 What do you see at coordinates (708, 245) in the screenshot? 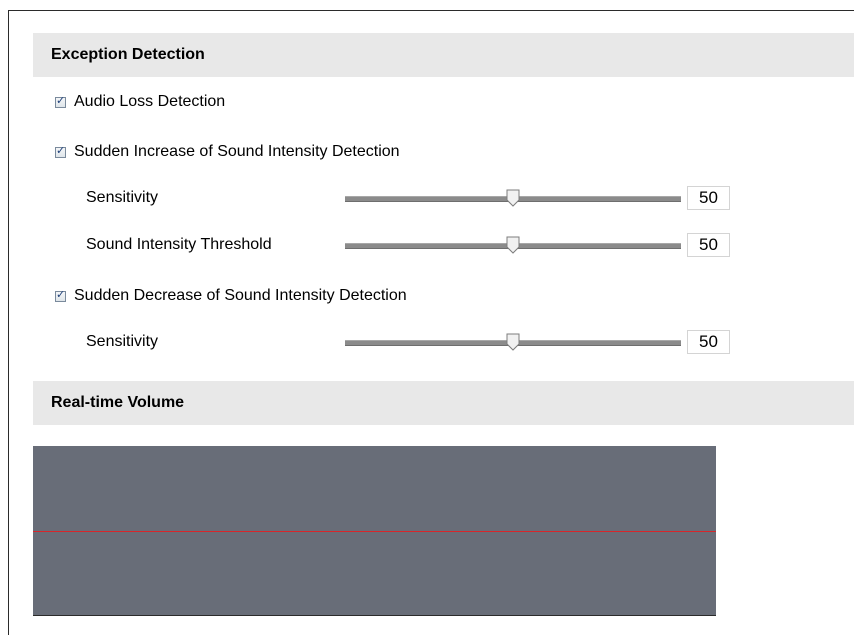
I see `sound-intensity-threshold-value: 50` at bounding box center [708, 245].